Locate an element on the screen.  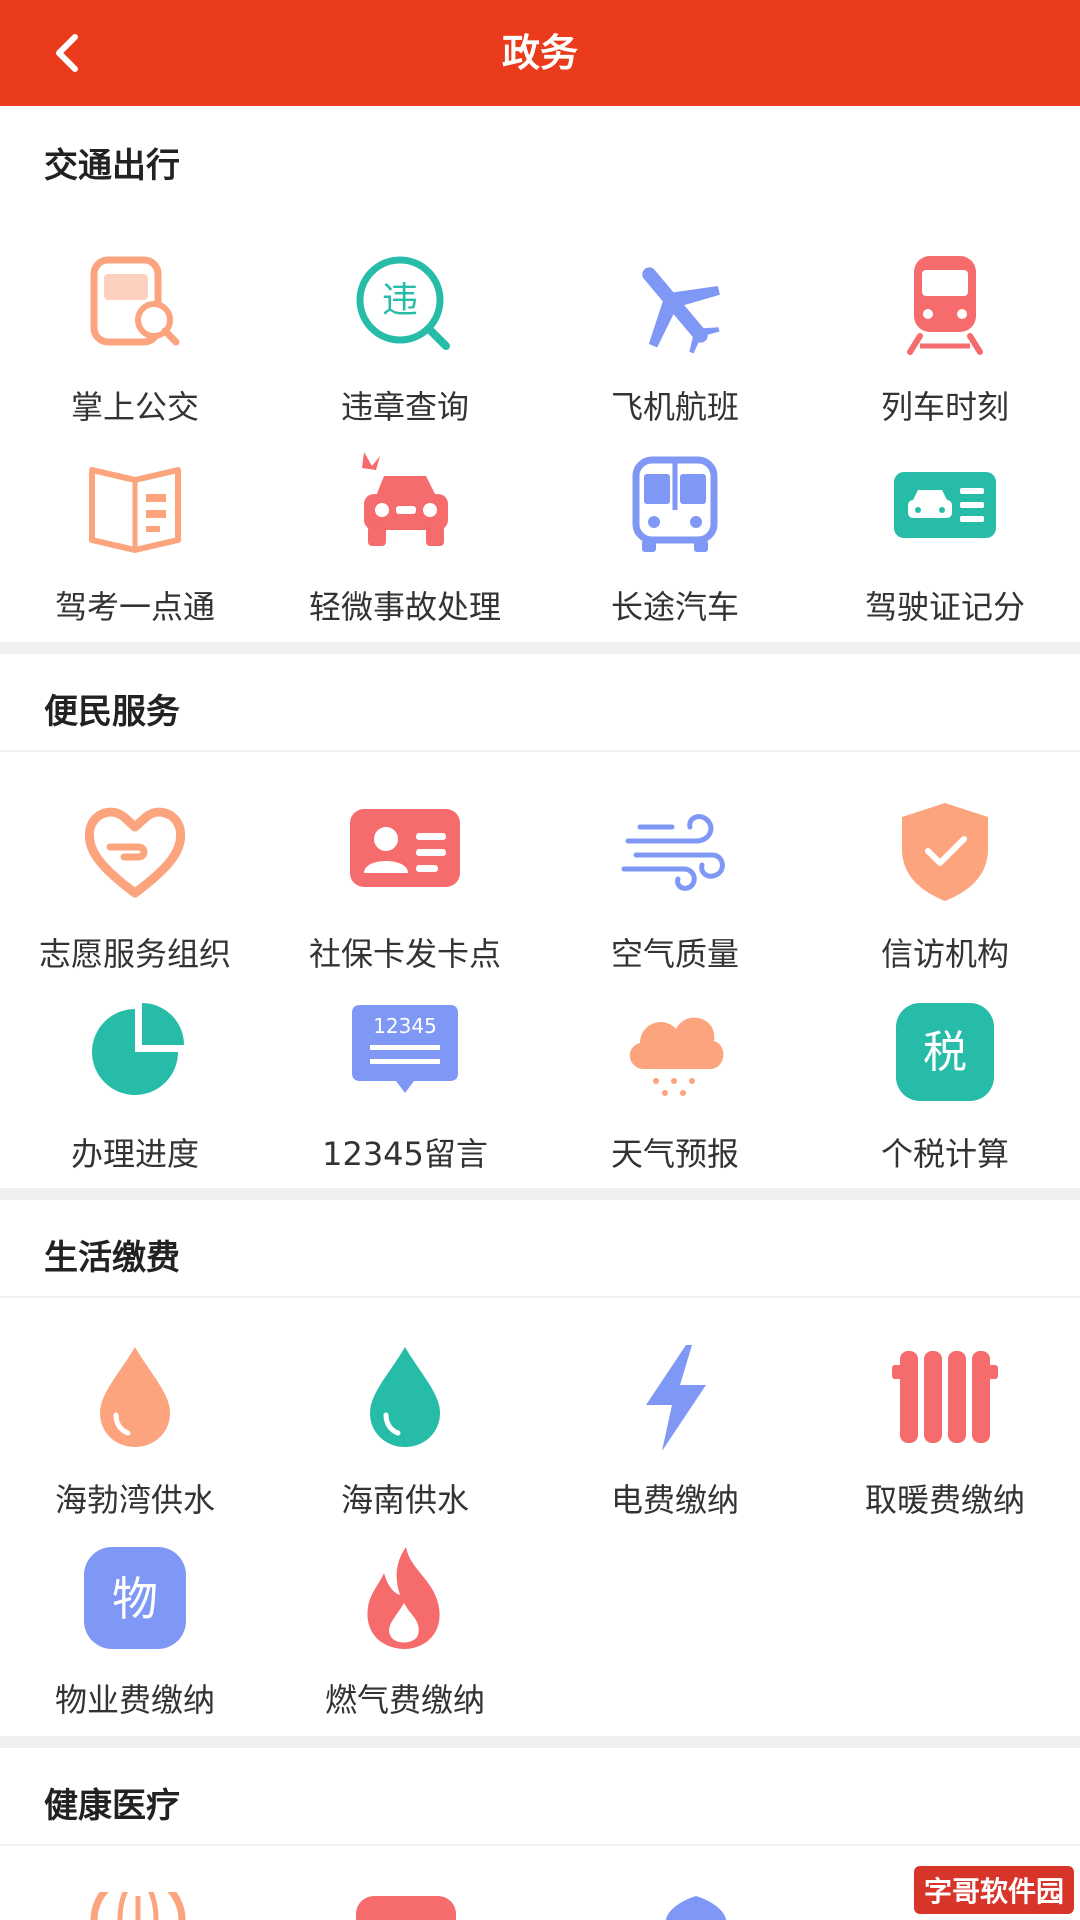
grid-item-label: 掌上公交 is located at coordinates (134, 407).